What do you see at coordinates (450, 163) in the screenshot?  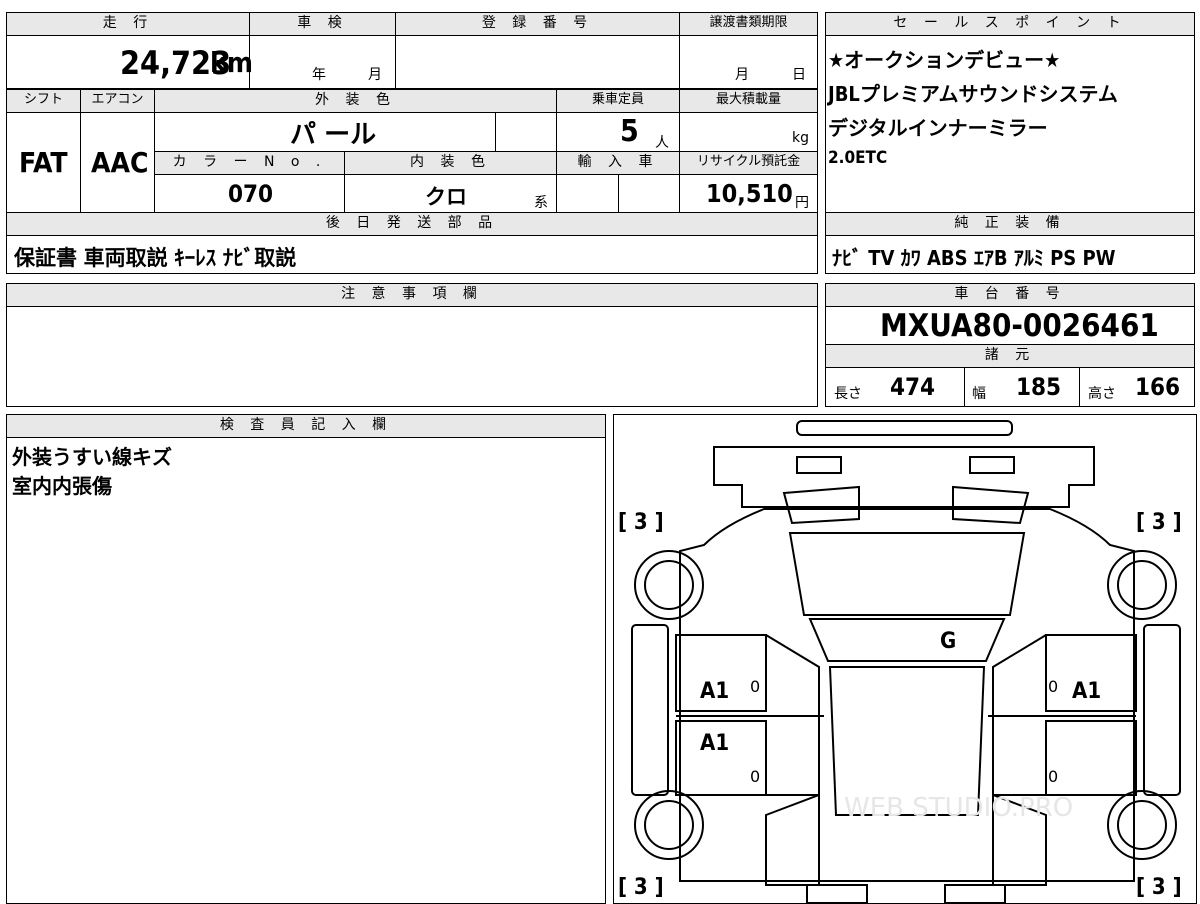 I see `interior-color-label: 内 装 色` at bounding box center [450, 163].